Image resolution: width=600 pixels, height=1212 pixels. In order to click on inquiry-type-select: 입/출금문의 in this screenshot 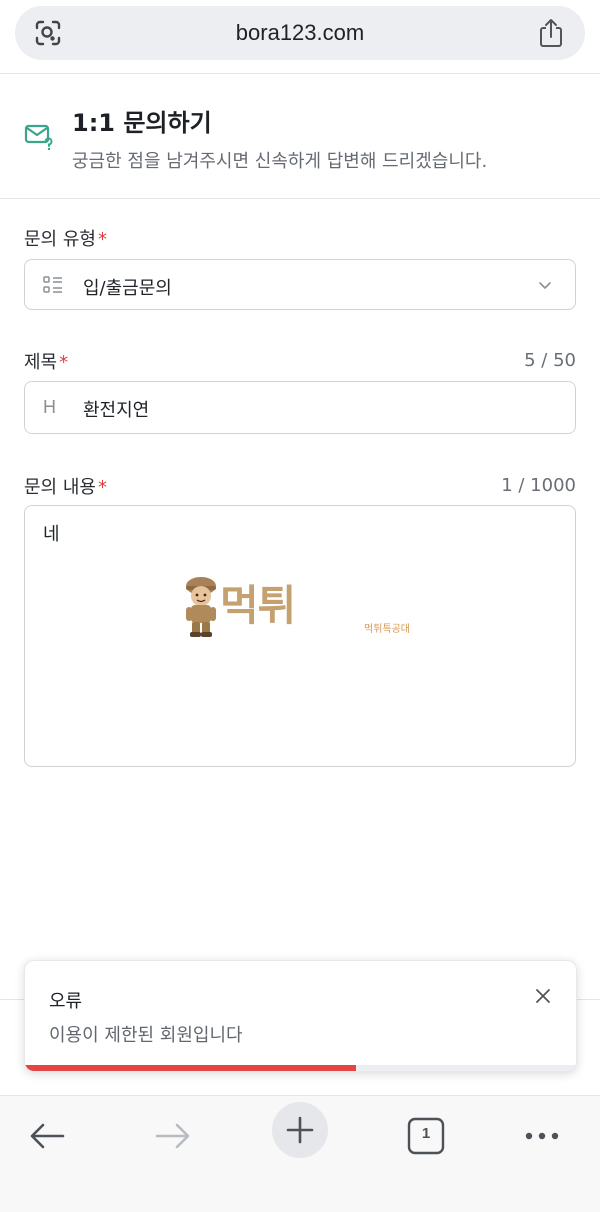, I will do `click(300, 284)`.